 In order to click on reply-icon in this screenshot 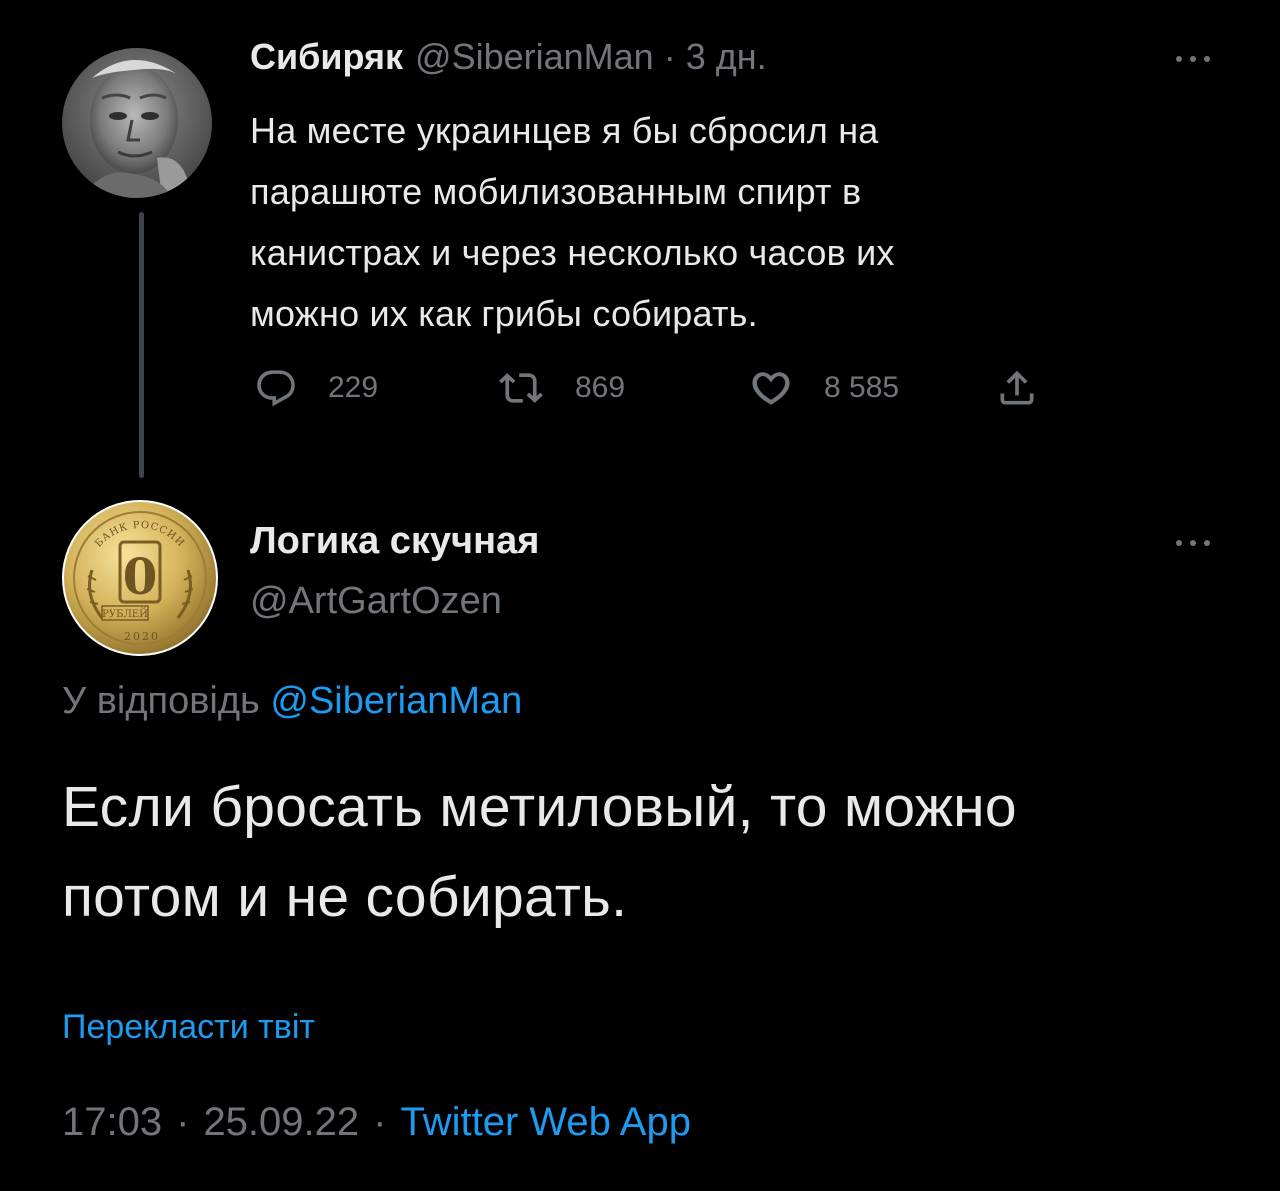, I will do `click(276, 388)`.